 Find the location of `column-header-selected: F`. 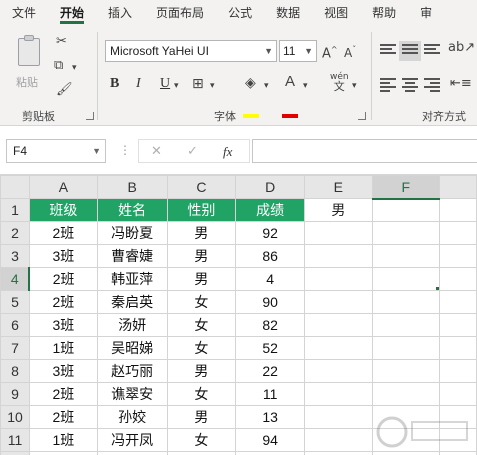

column-header-selected: F is located at coordinates (405, 187).